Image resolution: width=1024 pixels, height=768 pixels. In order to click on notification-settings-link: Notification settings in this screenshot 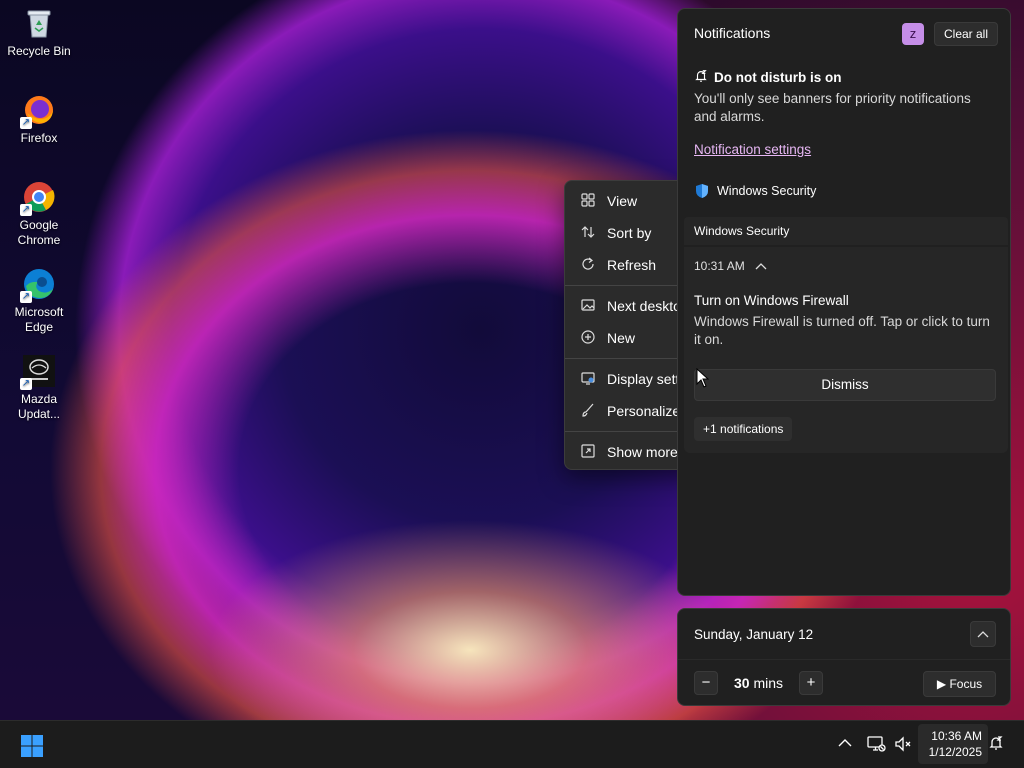, I will do `click(752, 149)`.